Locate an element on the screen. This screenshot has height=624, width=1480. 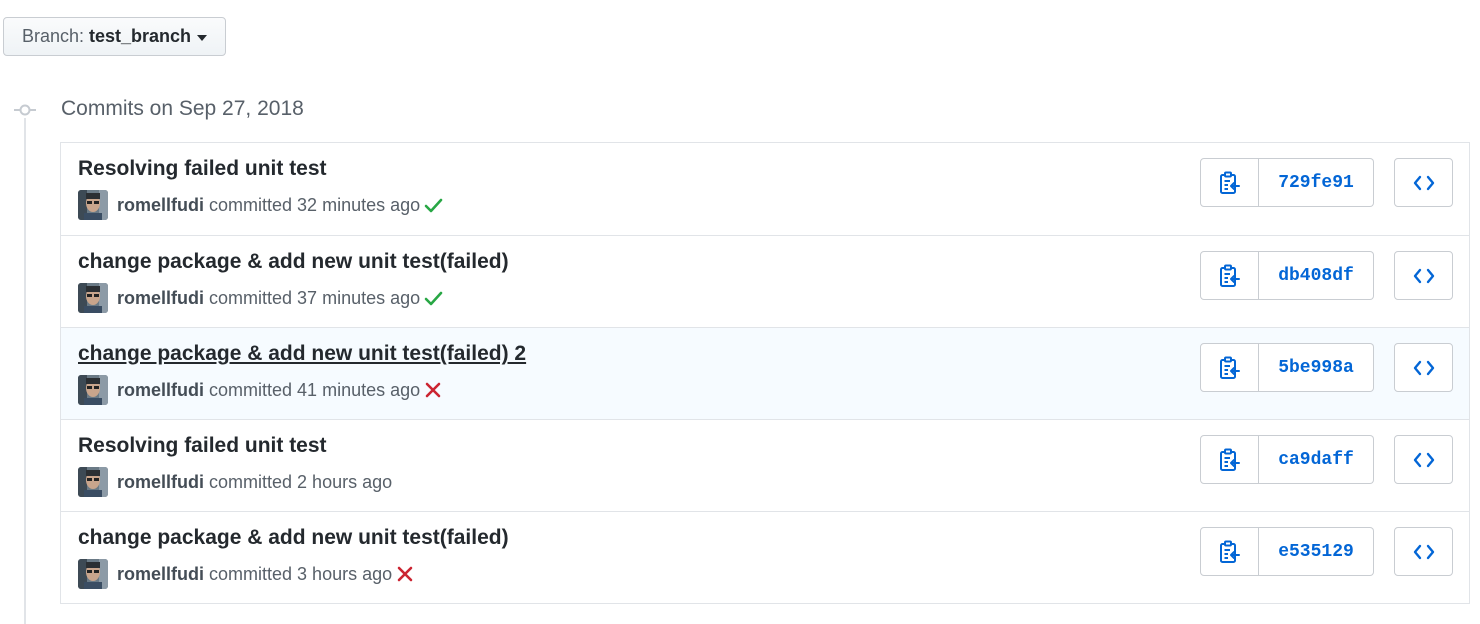
commit-sha-group: 5be998a is located at coordinates (1287, 367).